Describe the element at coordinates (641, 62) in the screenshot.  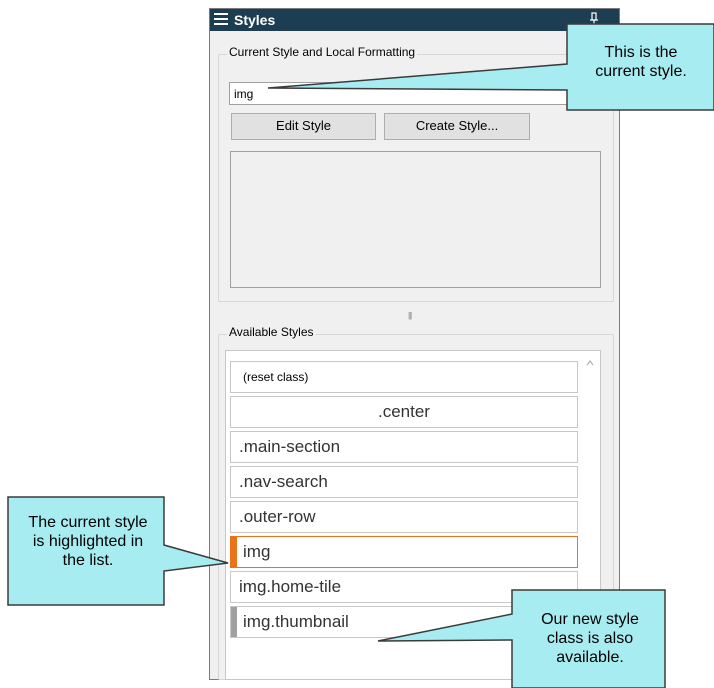
I see `callout-current-style-text: This is the current style.` at that location.